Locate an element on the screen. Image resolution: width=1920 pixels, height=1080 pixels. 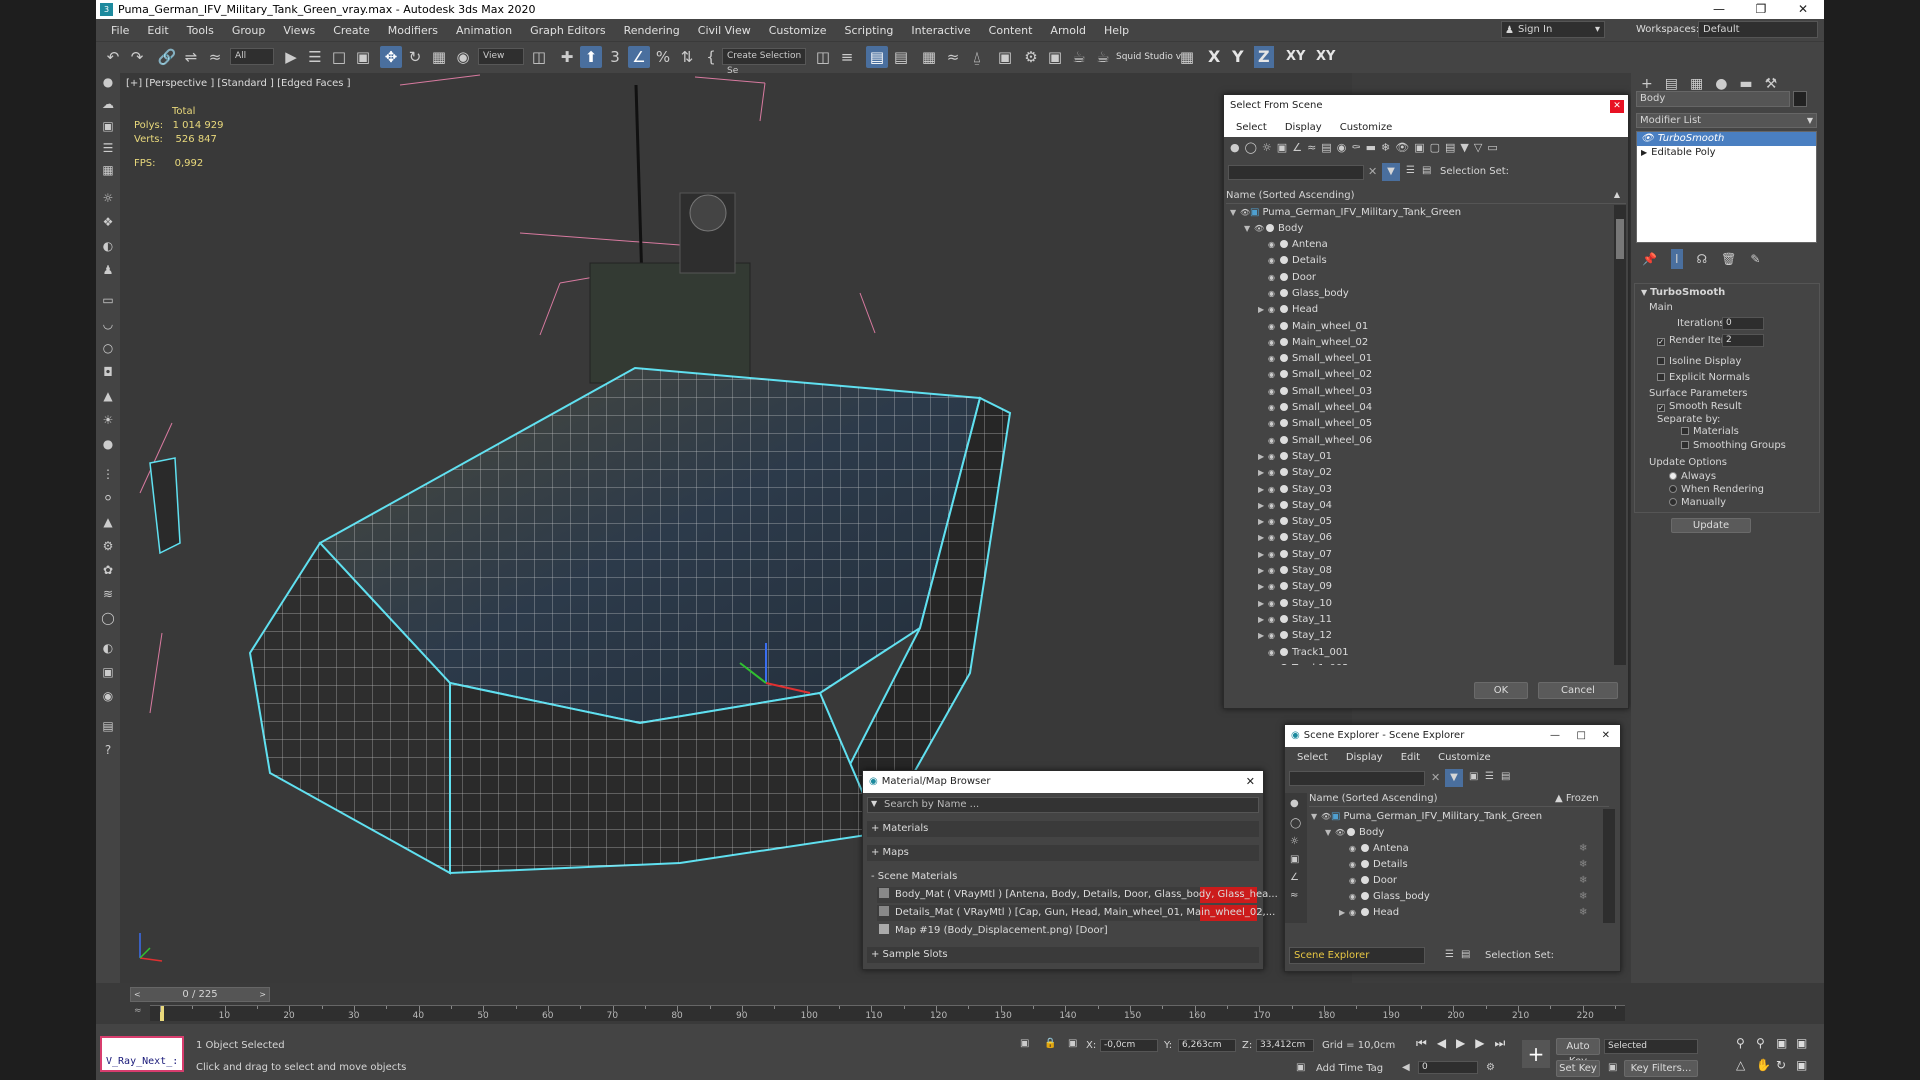
menu-animation: Animation is located at coordinates (484, 30).